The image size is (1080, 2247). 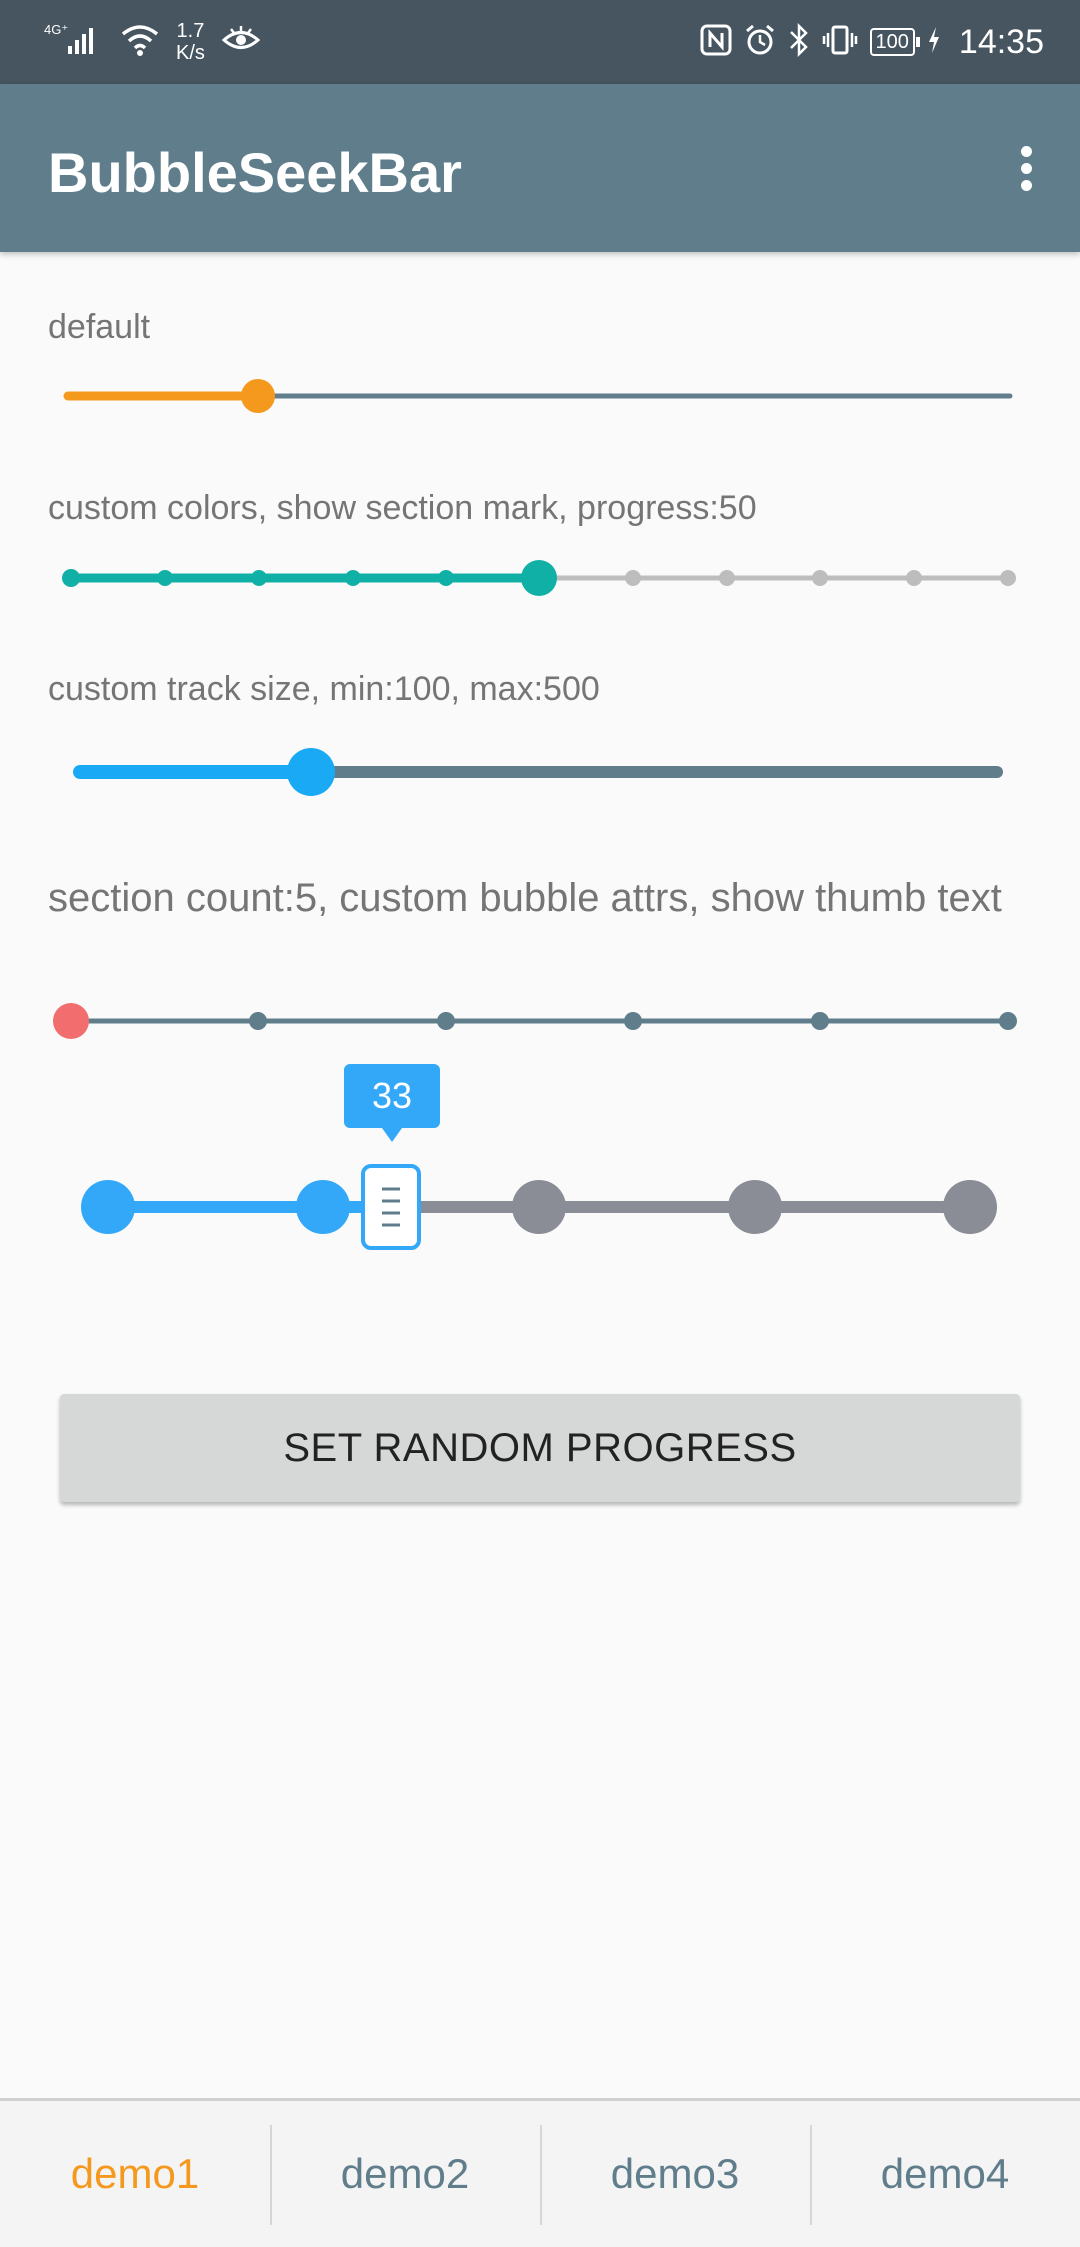 What do you see at coordinates (945, 2174) in the screenshot?
I see `tab-demo4: demo4` at bounding box center [945, 2174].